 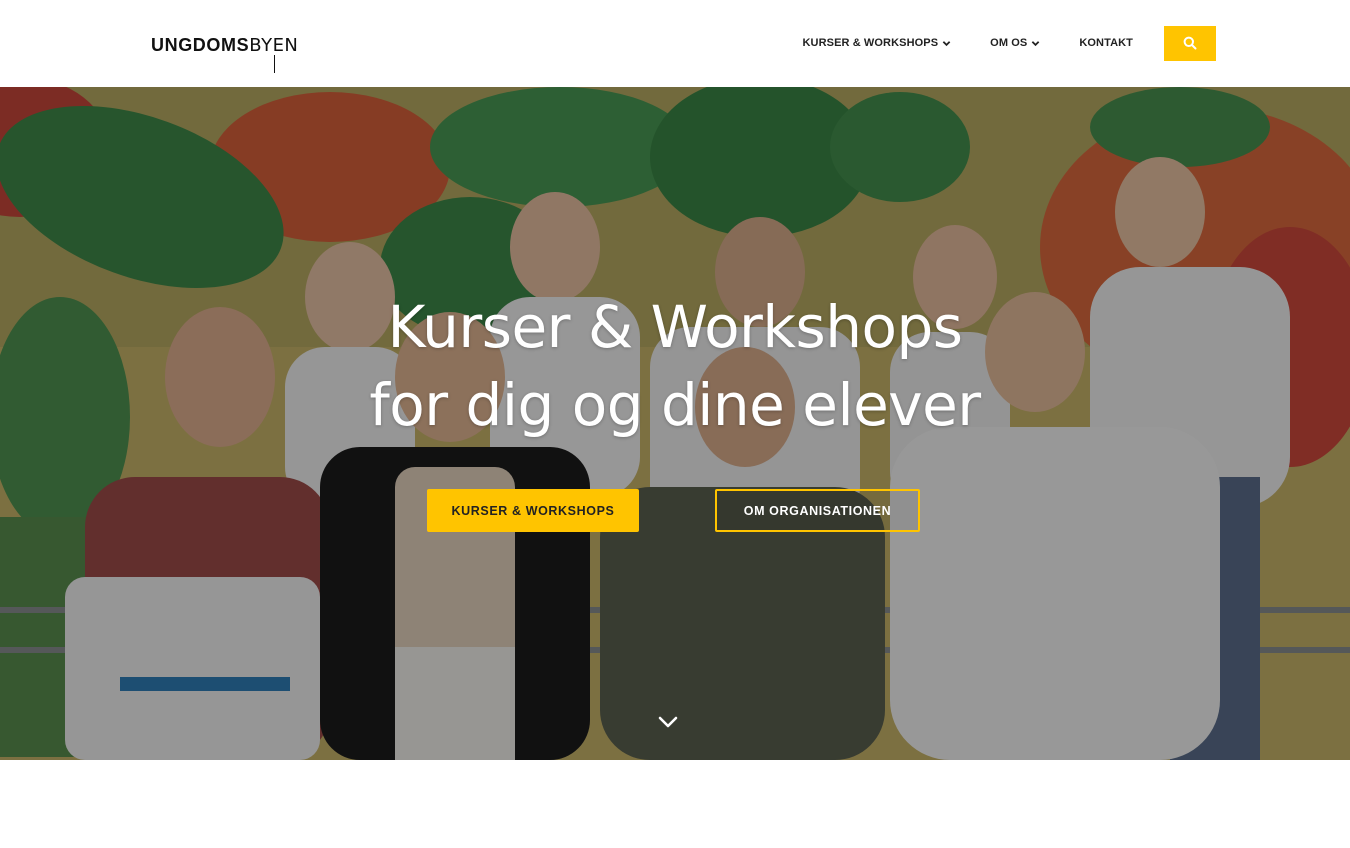 What do you see at coordinates (533, 510) in the screenshot?
I see `courses-workshops-button: KURSER & WORKSHOPS` at bounding box center [533, 510].